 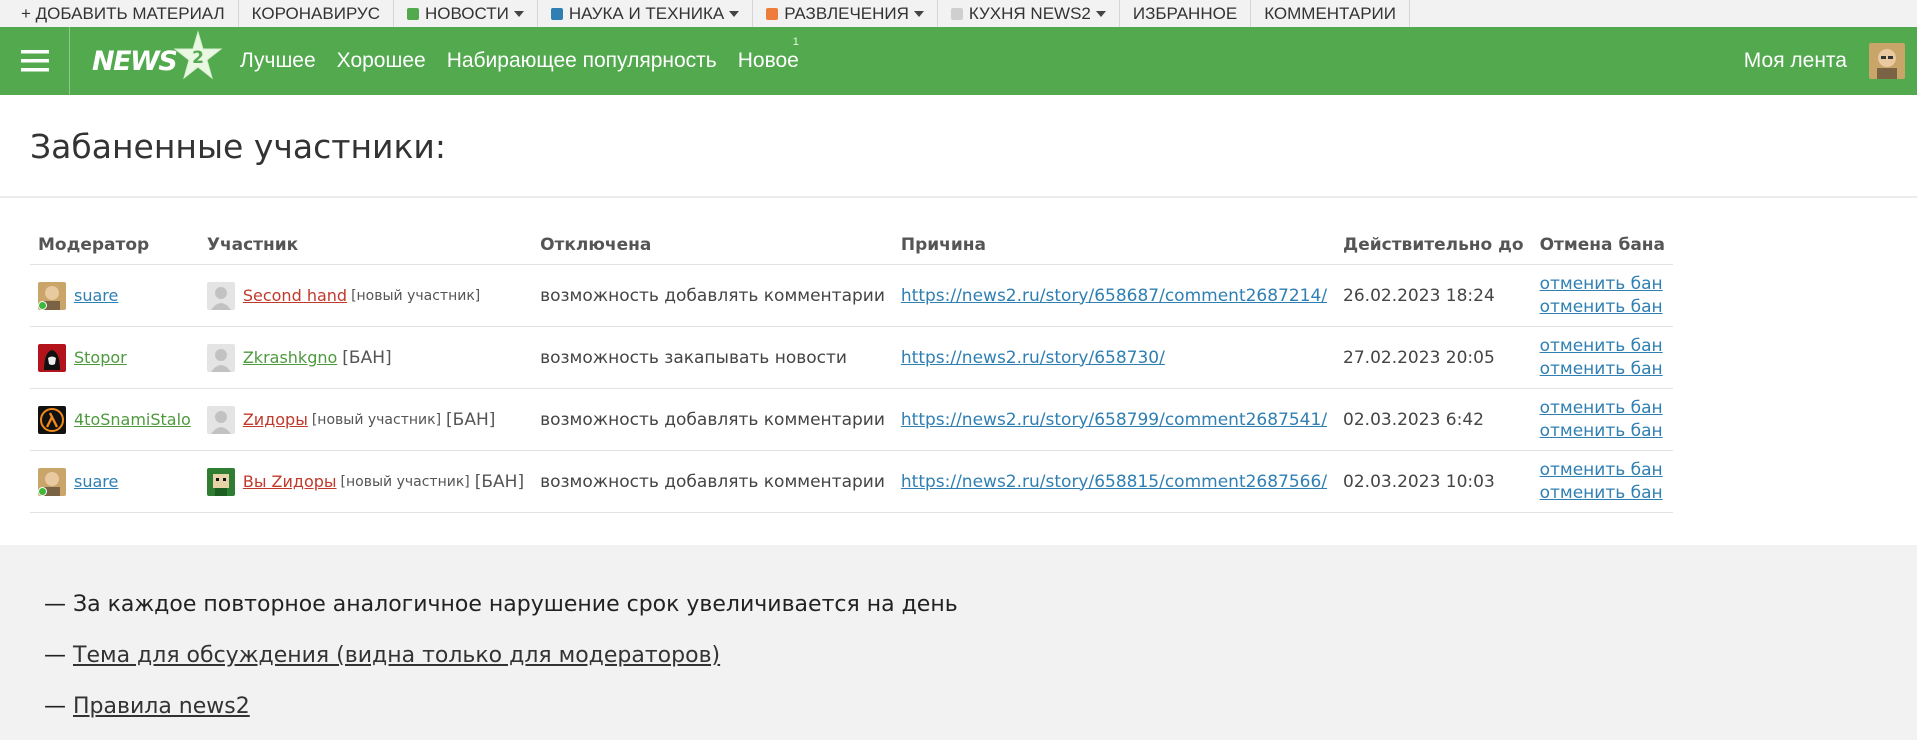 What do you see at coordinates (238, 146) in the screenshot?
I see `page-title: Забаненные участники:` at bounding box center [238, 146].